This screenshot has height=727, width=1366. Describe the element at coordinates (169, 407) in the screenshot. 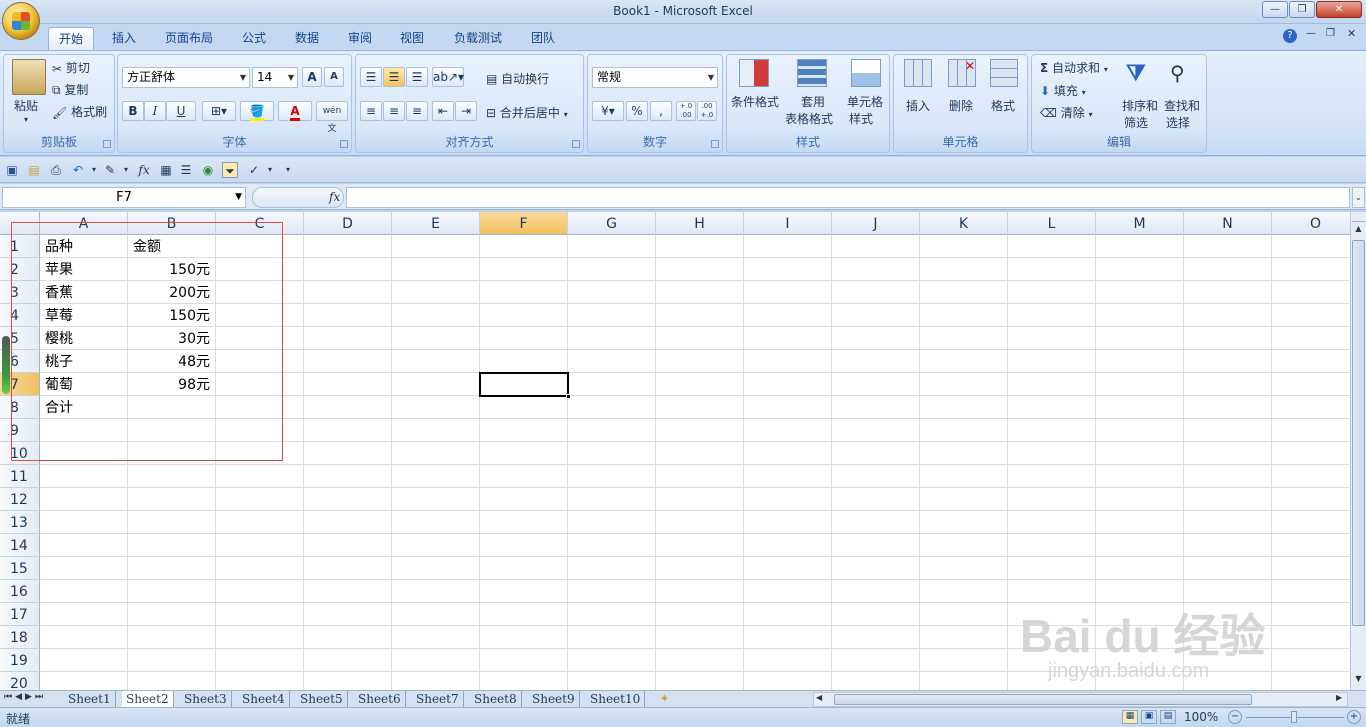

I see `cell-b8` at that location.